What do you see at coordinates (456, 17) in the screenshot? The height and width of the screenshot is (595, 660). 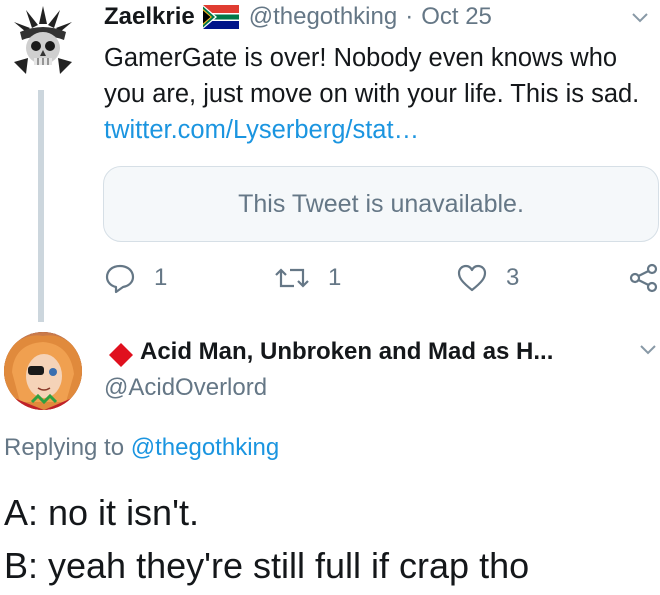 I see `tweet-date: Oct 25` at bounding box center [456, 17].